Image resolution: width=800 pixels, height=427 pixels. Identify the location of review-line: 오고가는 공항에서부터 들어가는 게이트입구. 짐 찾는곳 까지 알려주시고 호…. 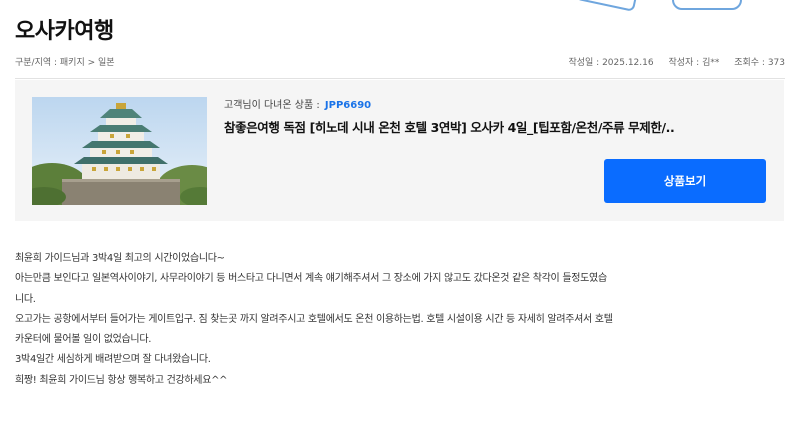
(314, 319).